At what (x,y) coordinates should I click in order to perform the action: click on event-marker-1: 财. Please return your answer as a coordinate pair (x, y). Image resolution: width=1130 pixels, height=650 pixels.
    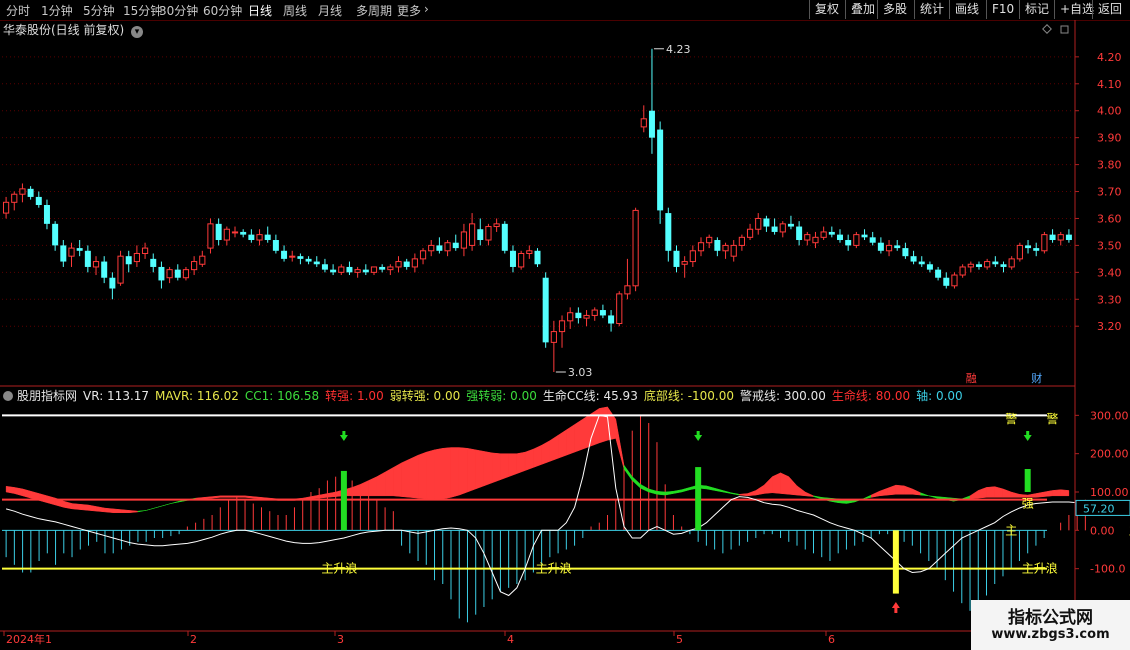
    Looking at the image, I should click on (1036, 378).